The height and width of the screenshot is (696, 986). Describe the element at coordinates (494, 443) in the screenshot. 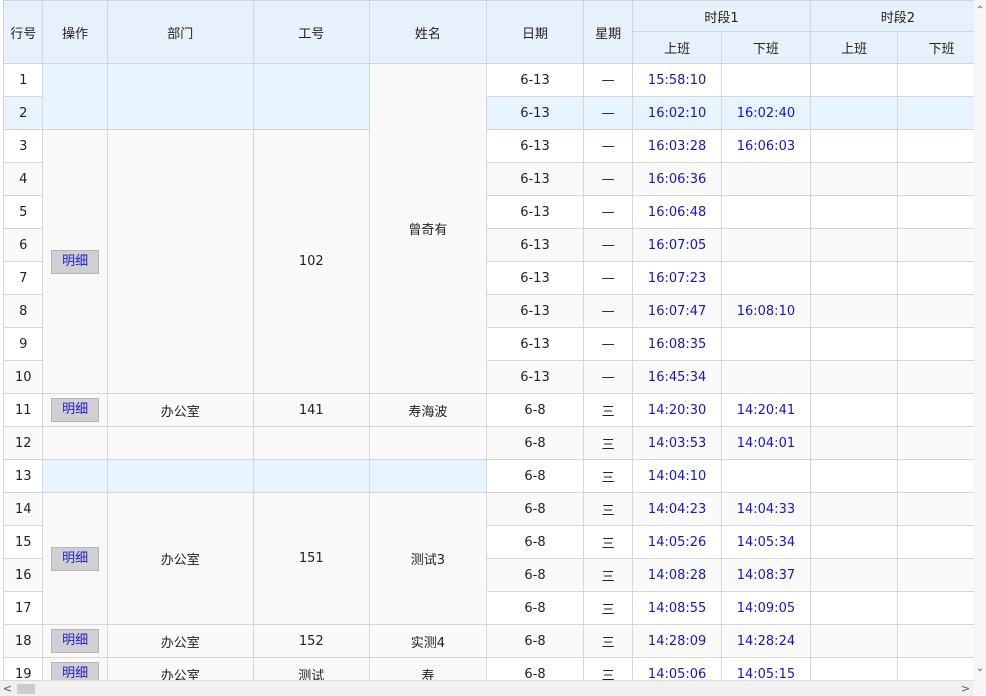

I see `table-row: 12 6-8 三 14:03:53 14:04:01` at that location.